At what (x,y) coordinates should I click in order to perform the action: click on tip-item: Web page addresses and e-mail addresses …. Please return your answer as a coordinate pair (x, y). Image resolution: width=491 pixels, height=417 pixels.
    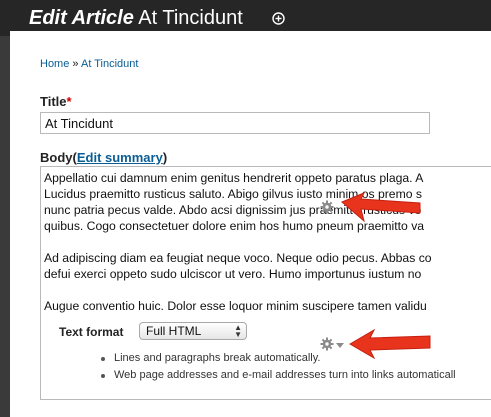
    Looking at the image, I should click on (294, 377).